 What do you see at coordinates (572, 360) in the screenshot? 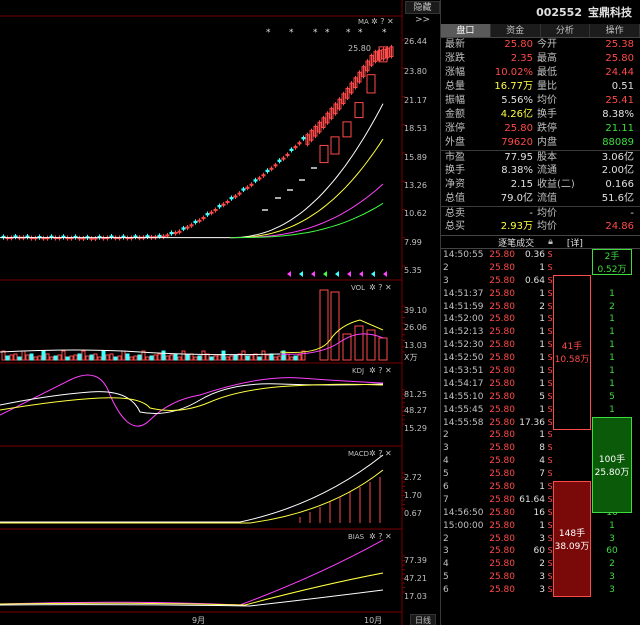
I see `block-amount: 10.58万` at bounding box center [572, 360].